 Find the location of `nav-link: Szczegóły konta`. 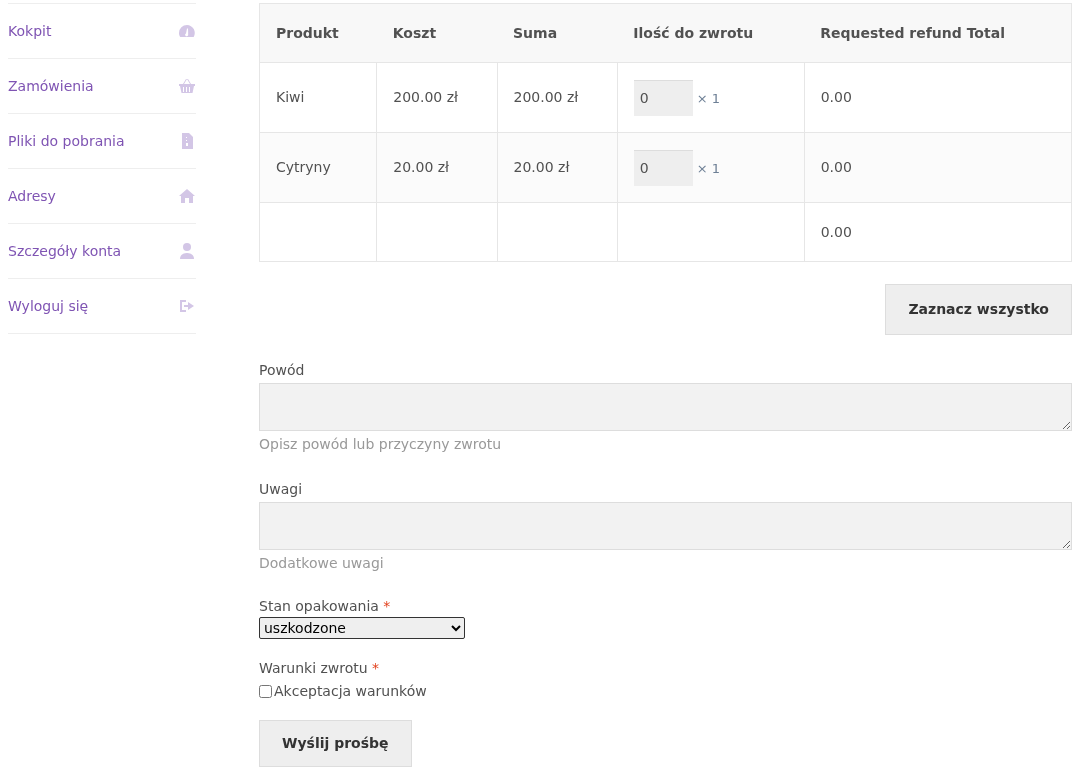

nav-link: Szczegóły konta is located at coordinates (65, 251).